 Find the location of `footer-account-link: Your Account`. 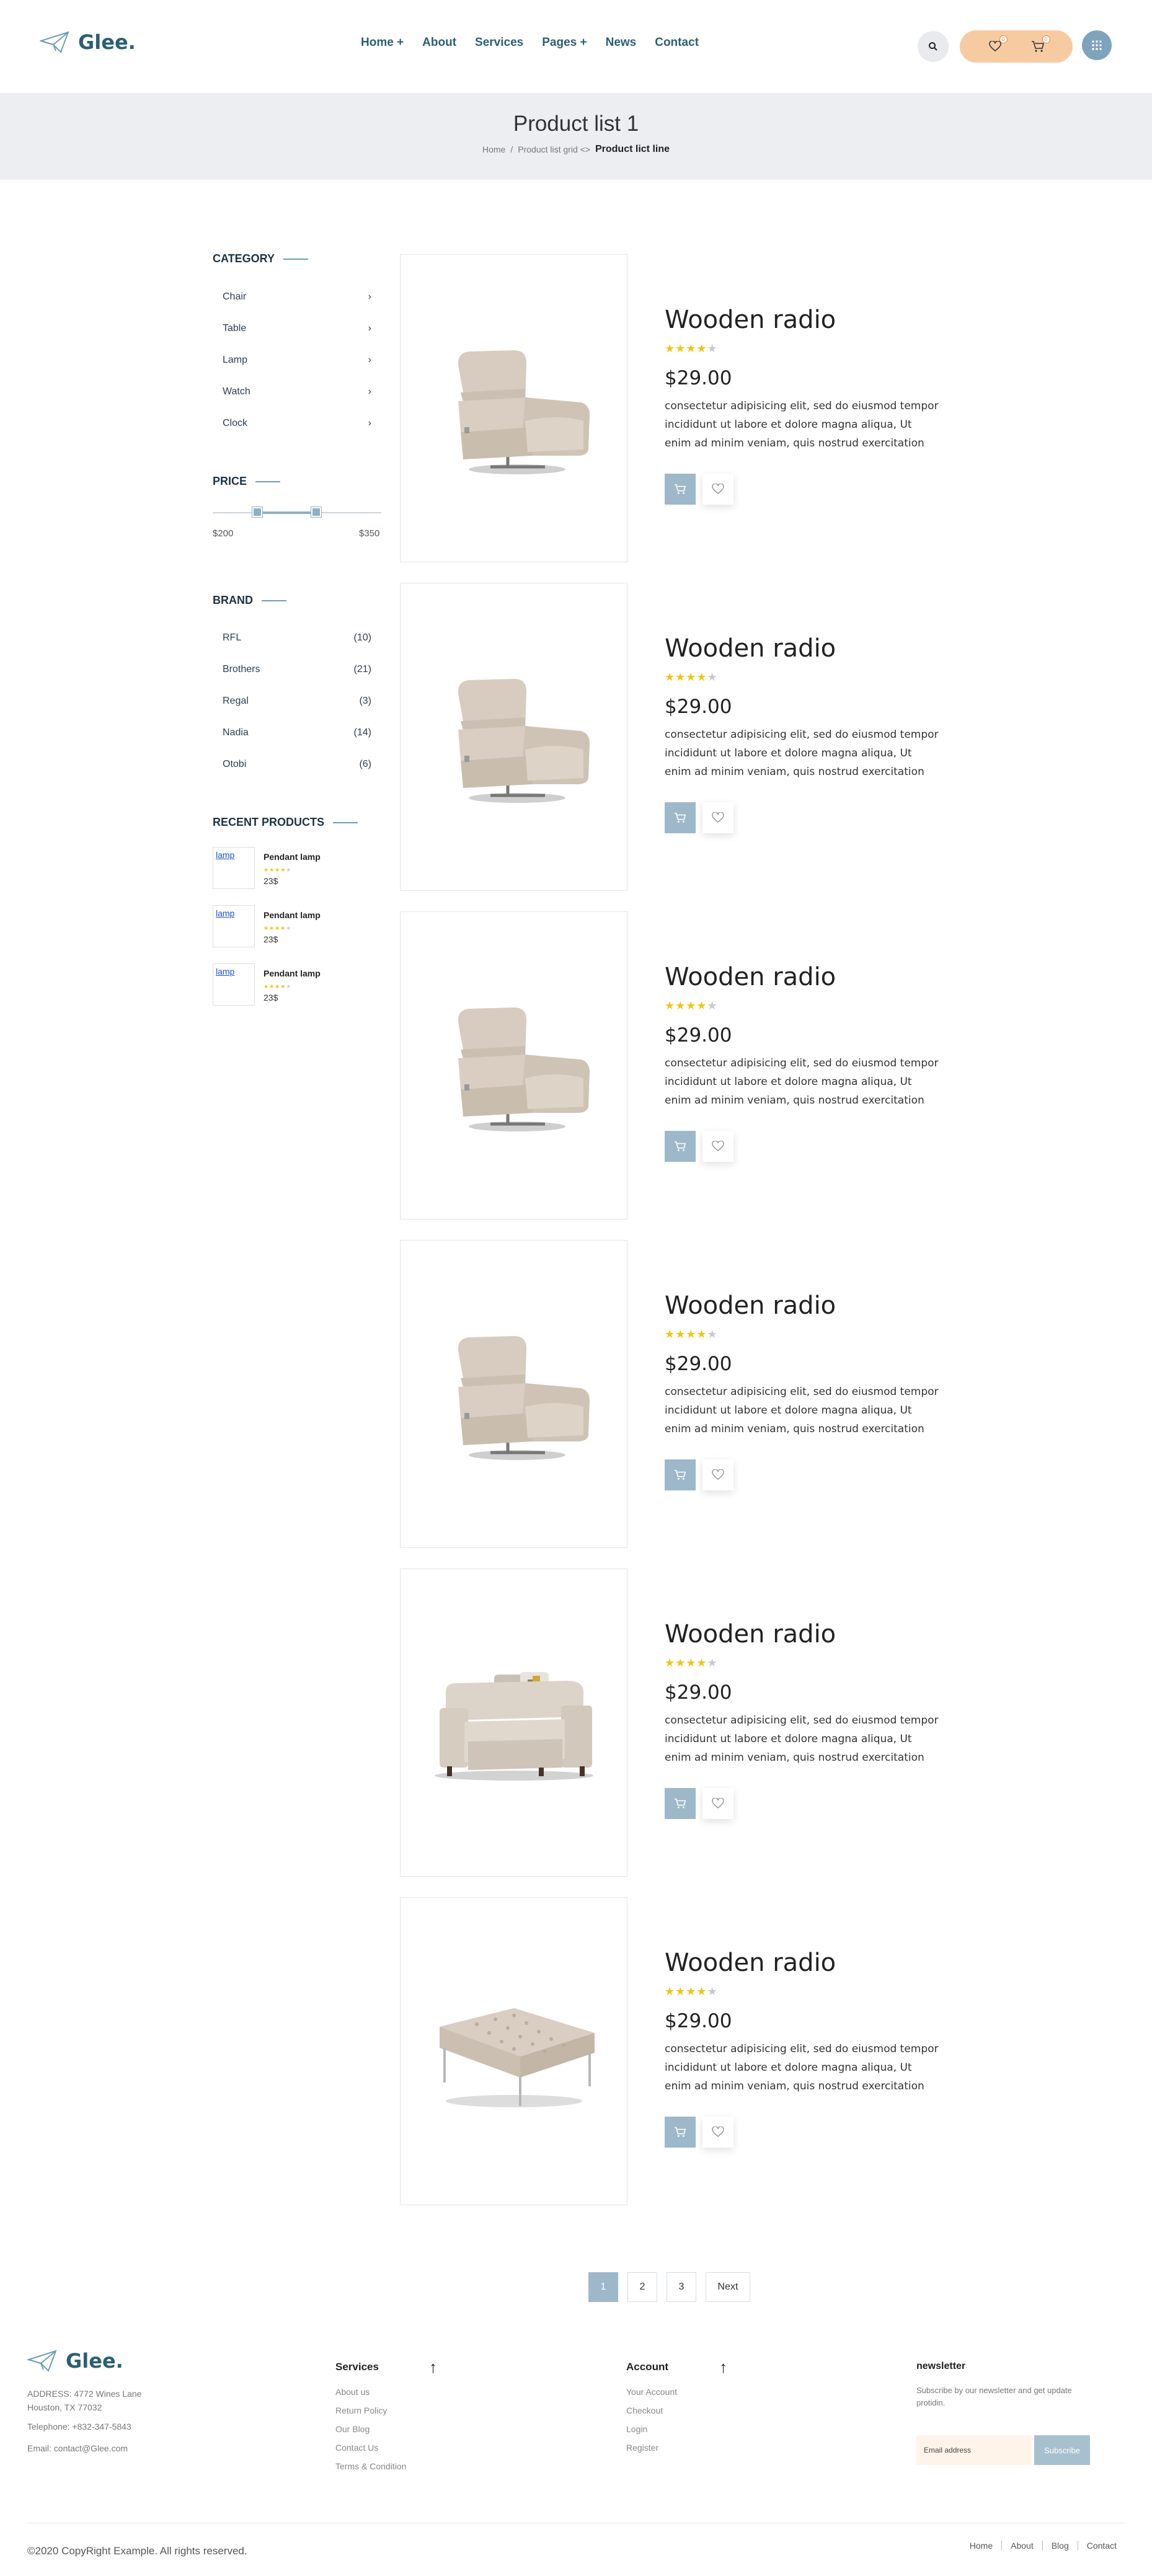

footer-account-link: Your Account is located at coordinates (651, 2392).